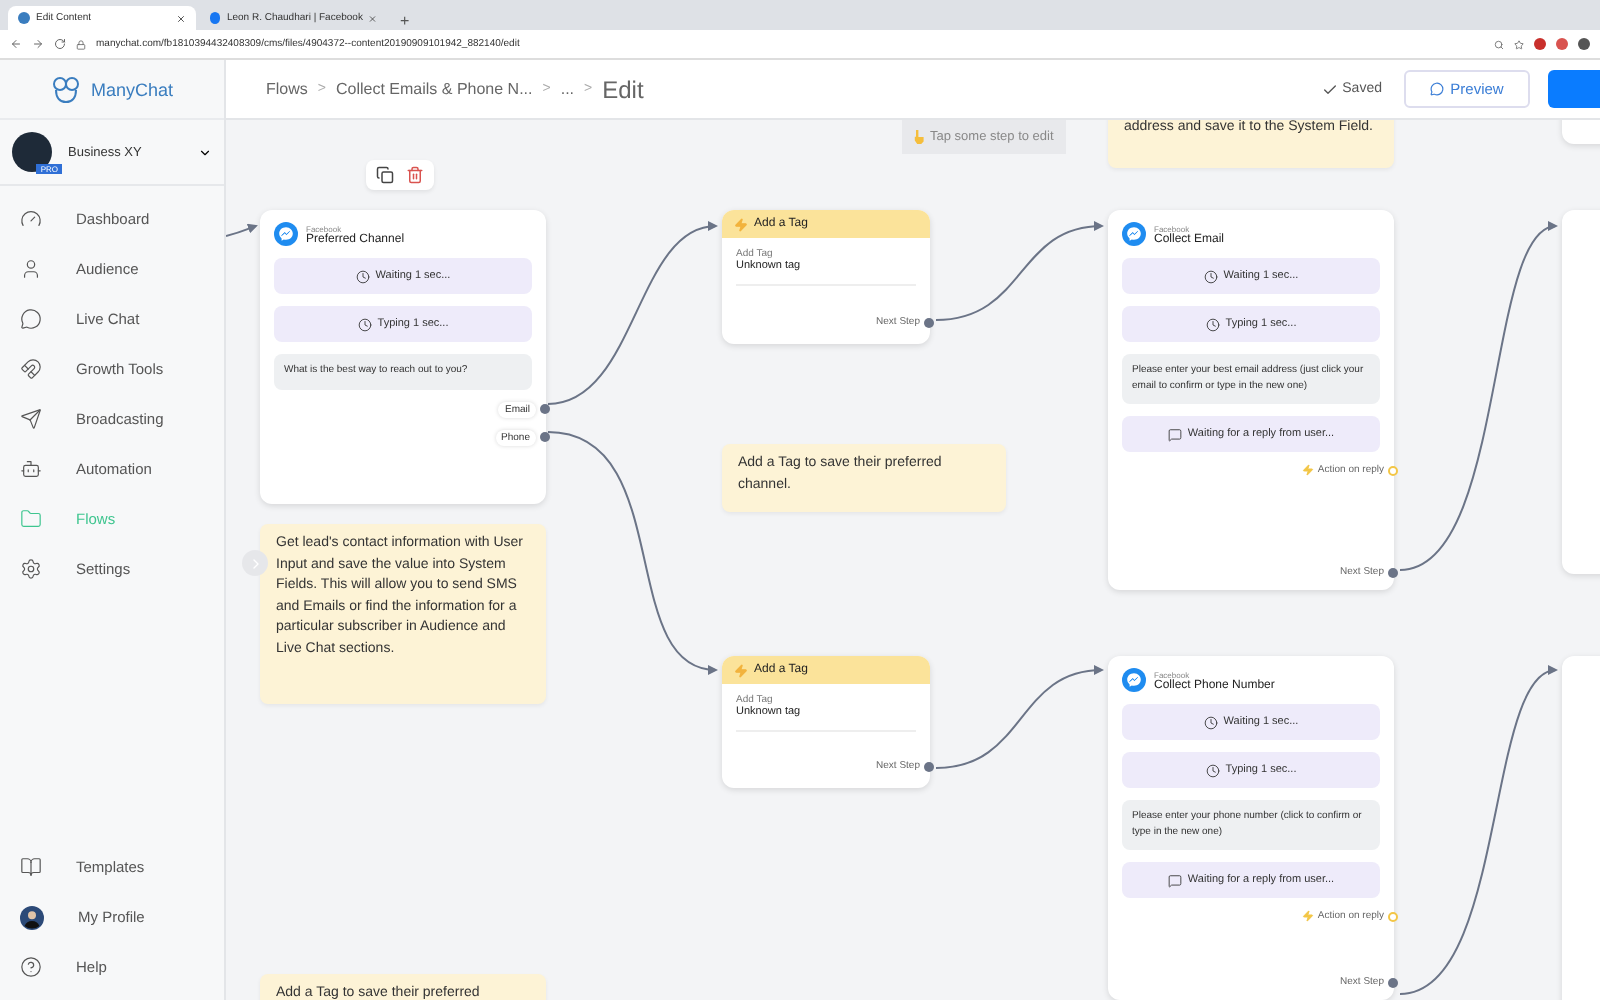  I want to click on chevron-icon, so click(205, 152).